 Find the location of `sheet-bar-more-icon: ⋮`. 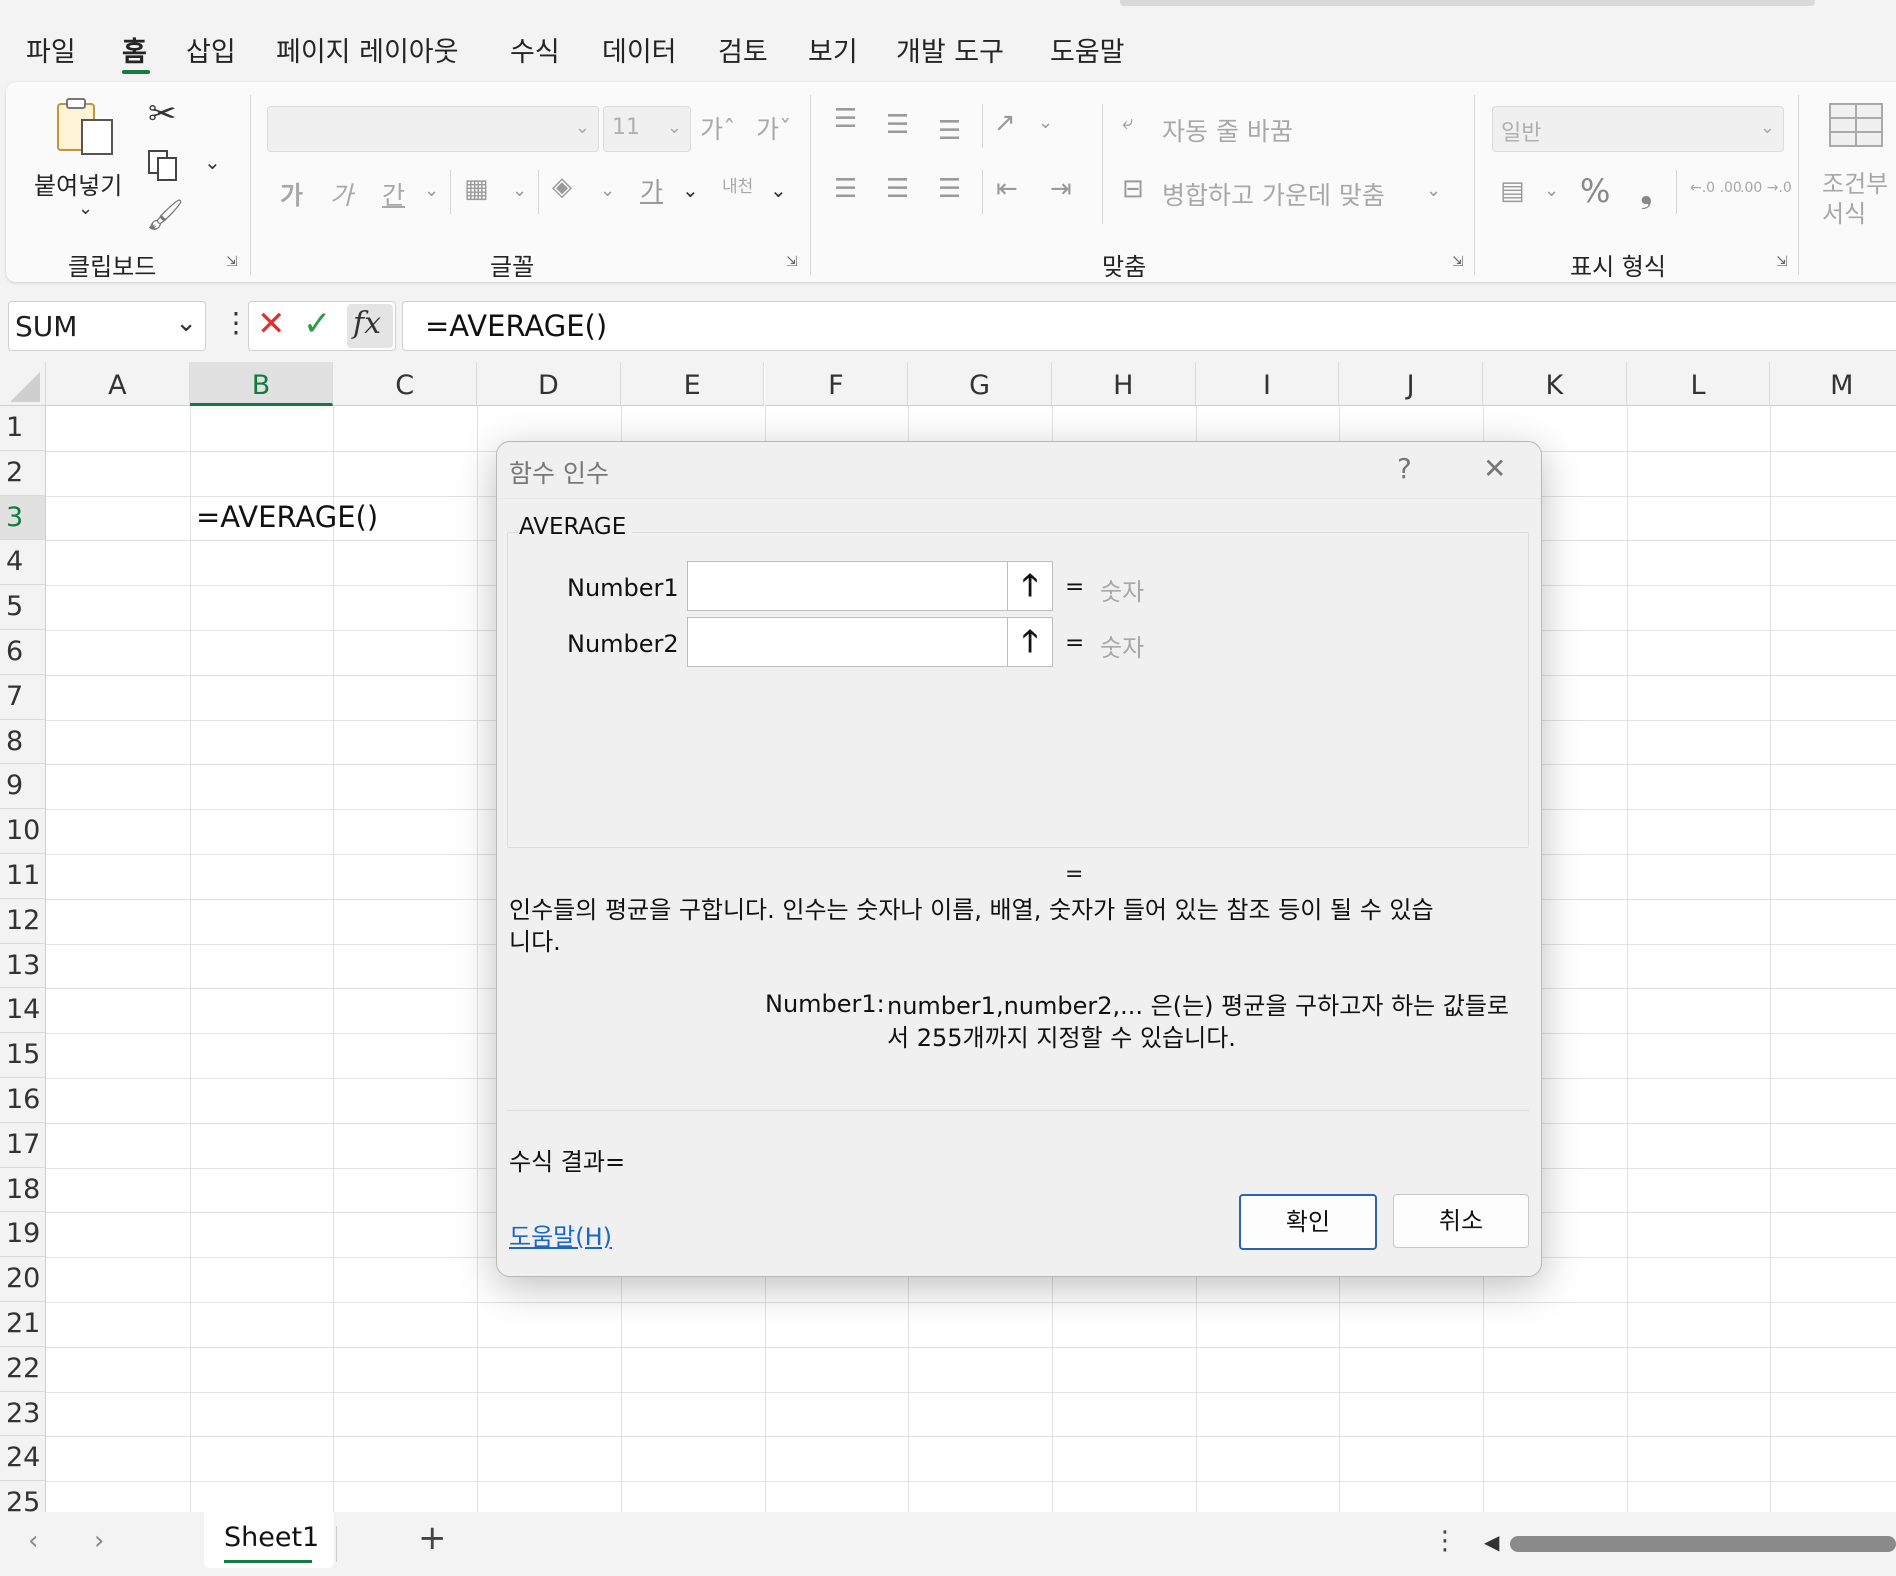

sheet-bar-more-icon: ⋮ is located at coordinates (1445, 1541).